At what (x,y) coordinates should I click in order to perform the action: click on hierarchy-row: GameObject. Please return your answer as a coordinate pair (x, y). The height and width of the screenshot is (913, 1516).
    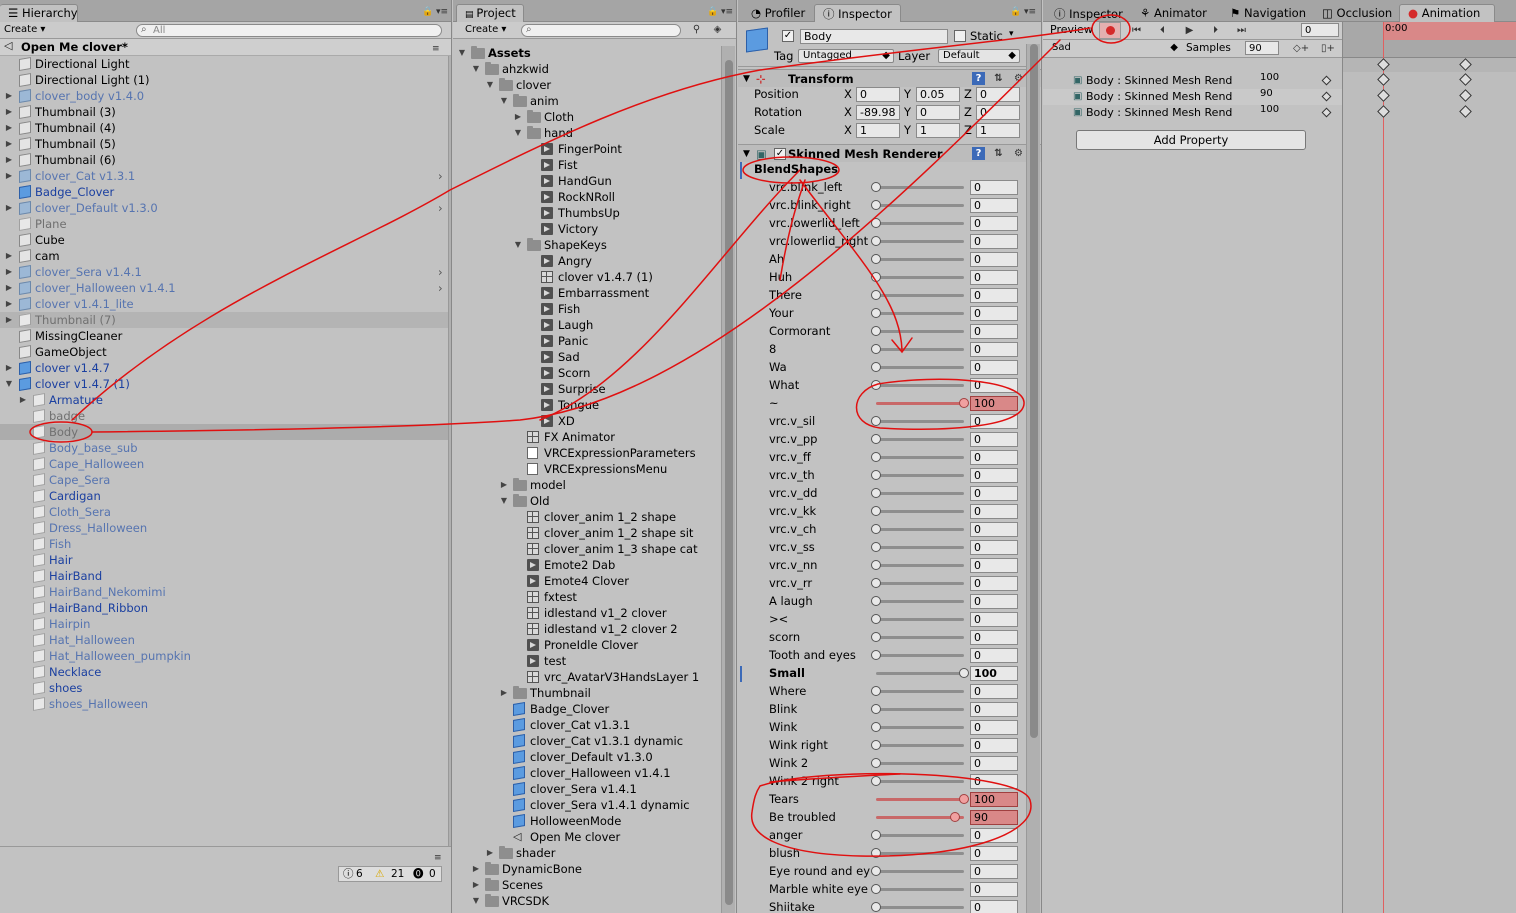
    Looking at the image, I should click on (225, 352).